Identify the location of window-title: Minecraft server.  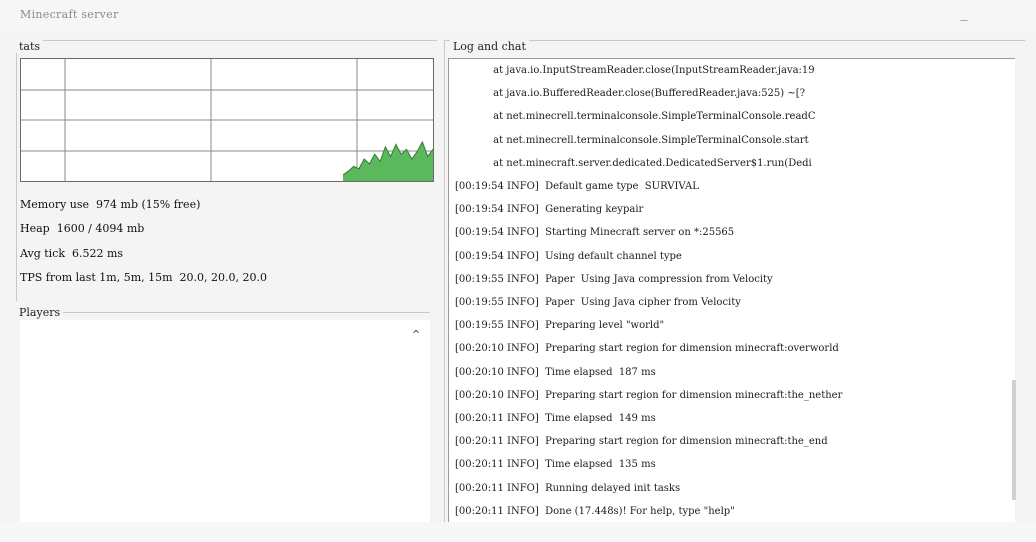
(69, 14).